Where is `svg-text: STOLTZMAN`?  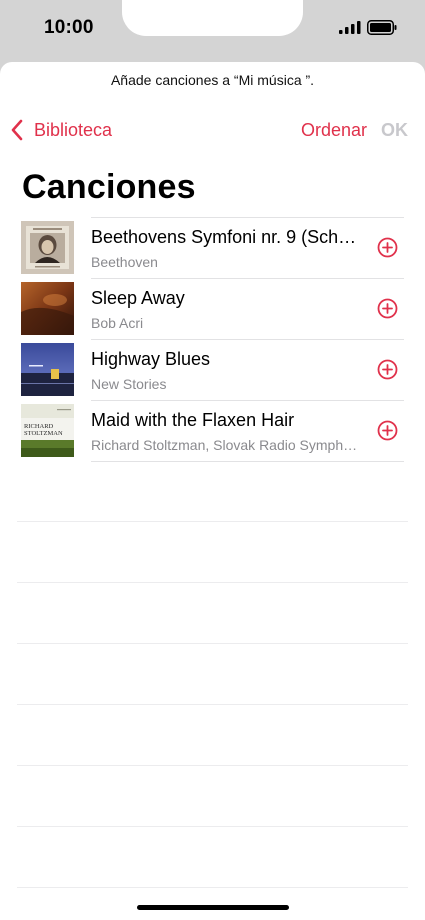
svg-text: STOLTZMAN is located at coordinates (43, 433).